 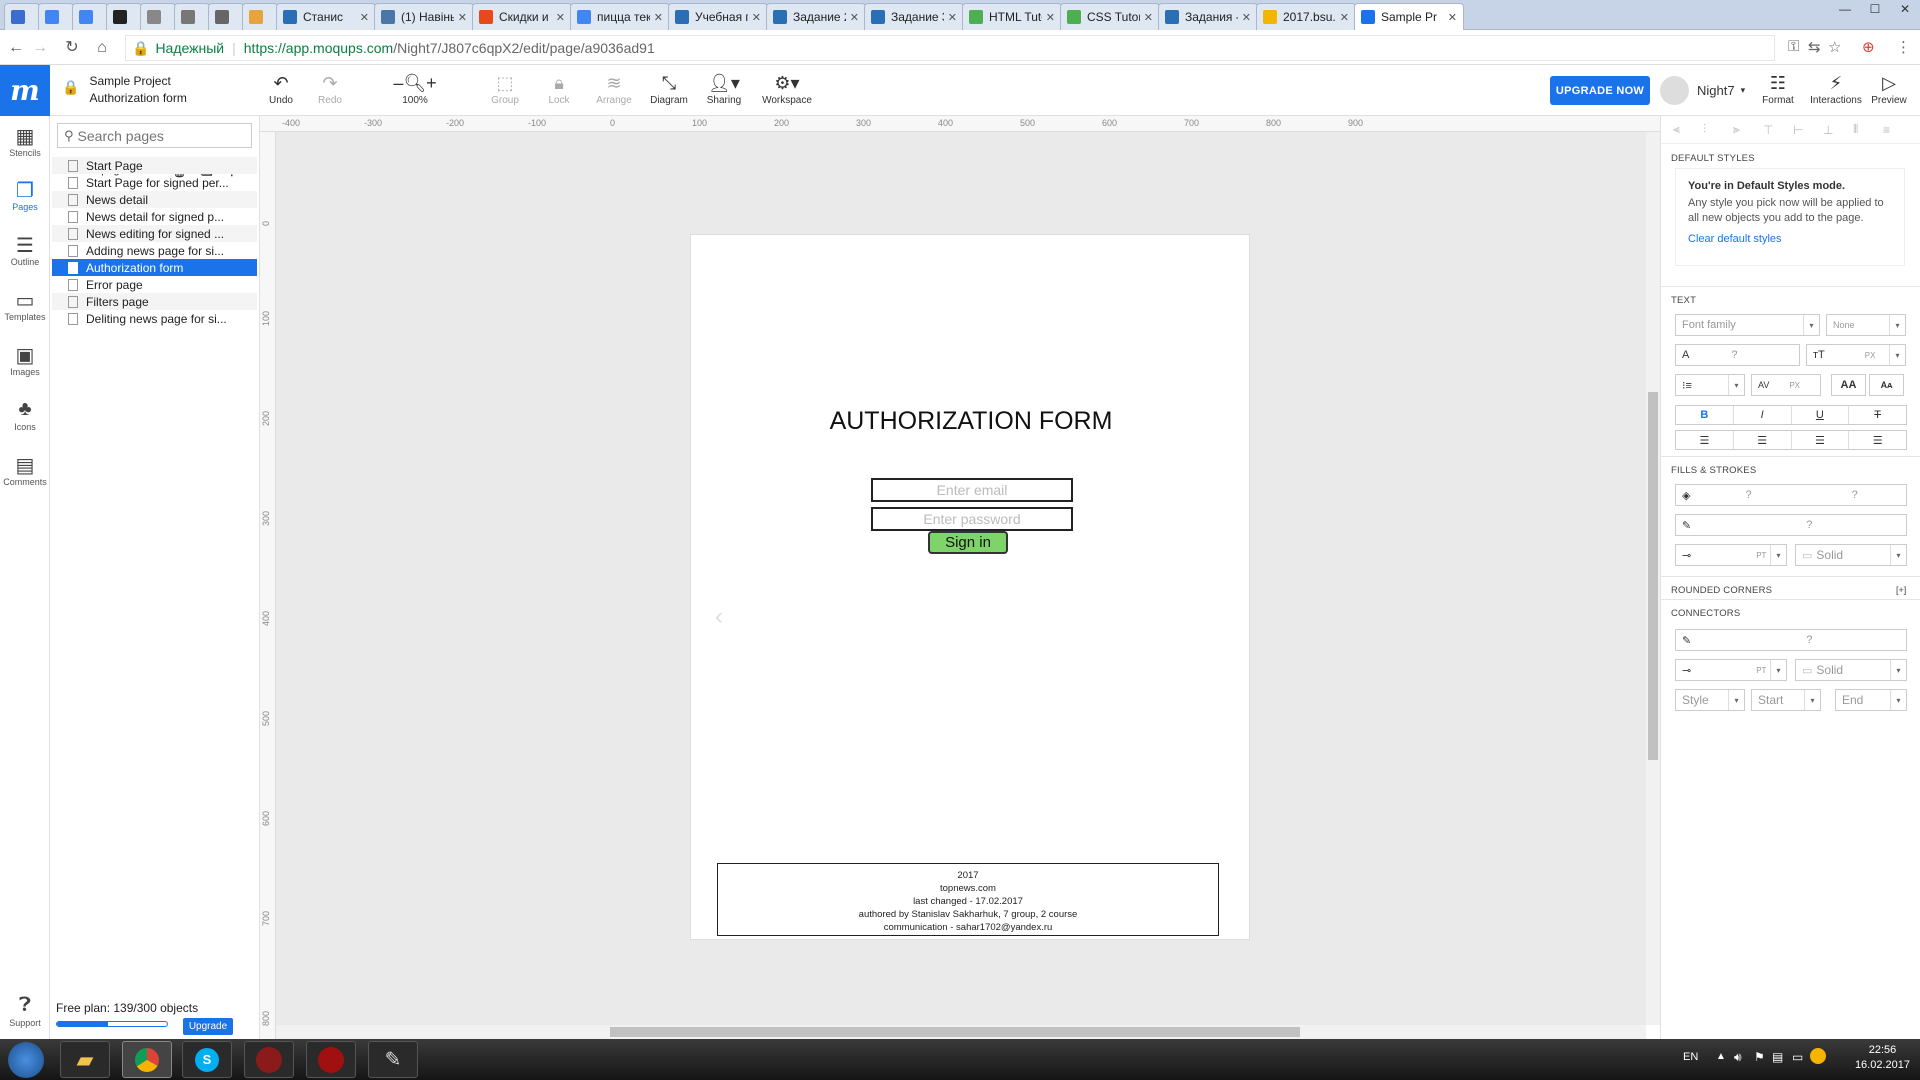 What do you see at coordinates (1777, 1057) in the screenshot?
I see `network-icon: ▤` at bounding box center [1777, 1057].